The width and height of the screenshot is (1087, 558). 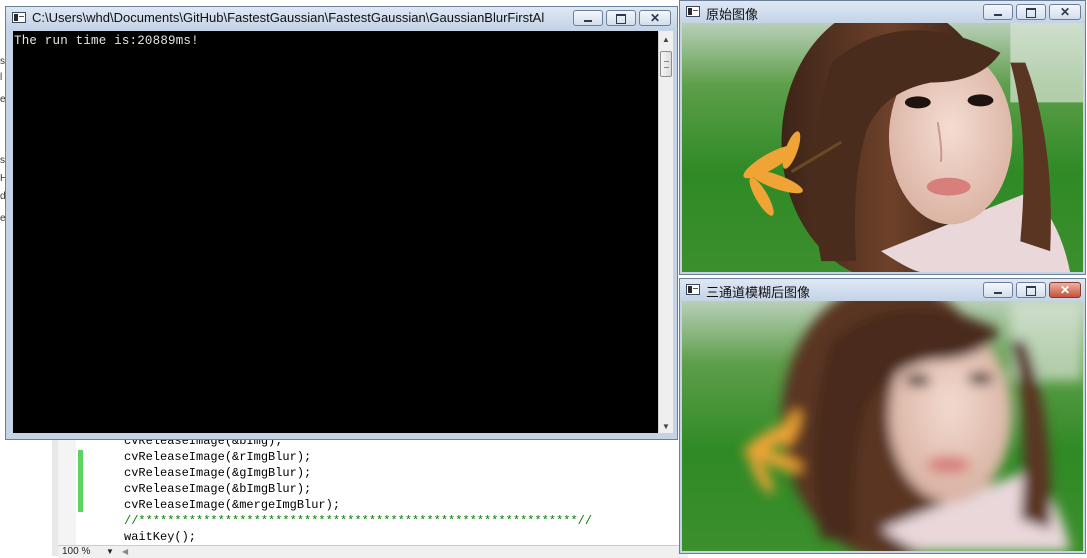 I want to click on blurred-title: 三通道模糊后图像, so click(x=758, y=292).